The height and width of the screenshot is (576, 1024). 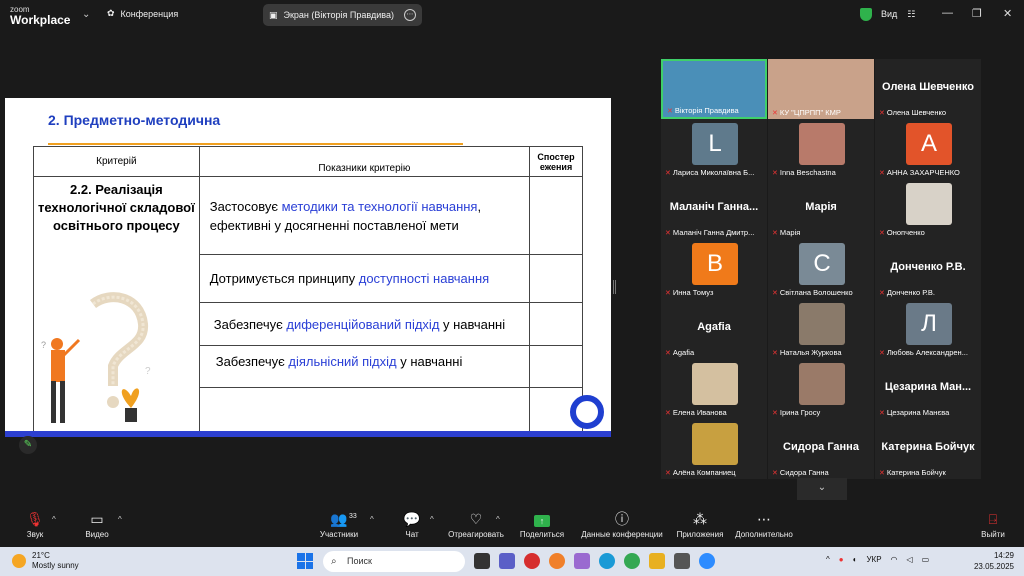 What do you see at coordinates (714, 329) in the screenshot?
I see `participant-tile: Agafia ✕ Agafia` at bounding box center [714, 329].